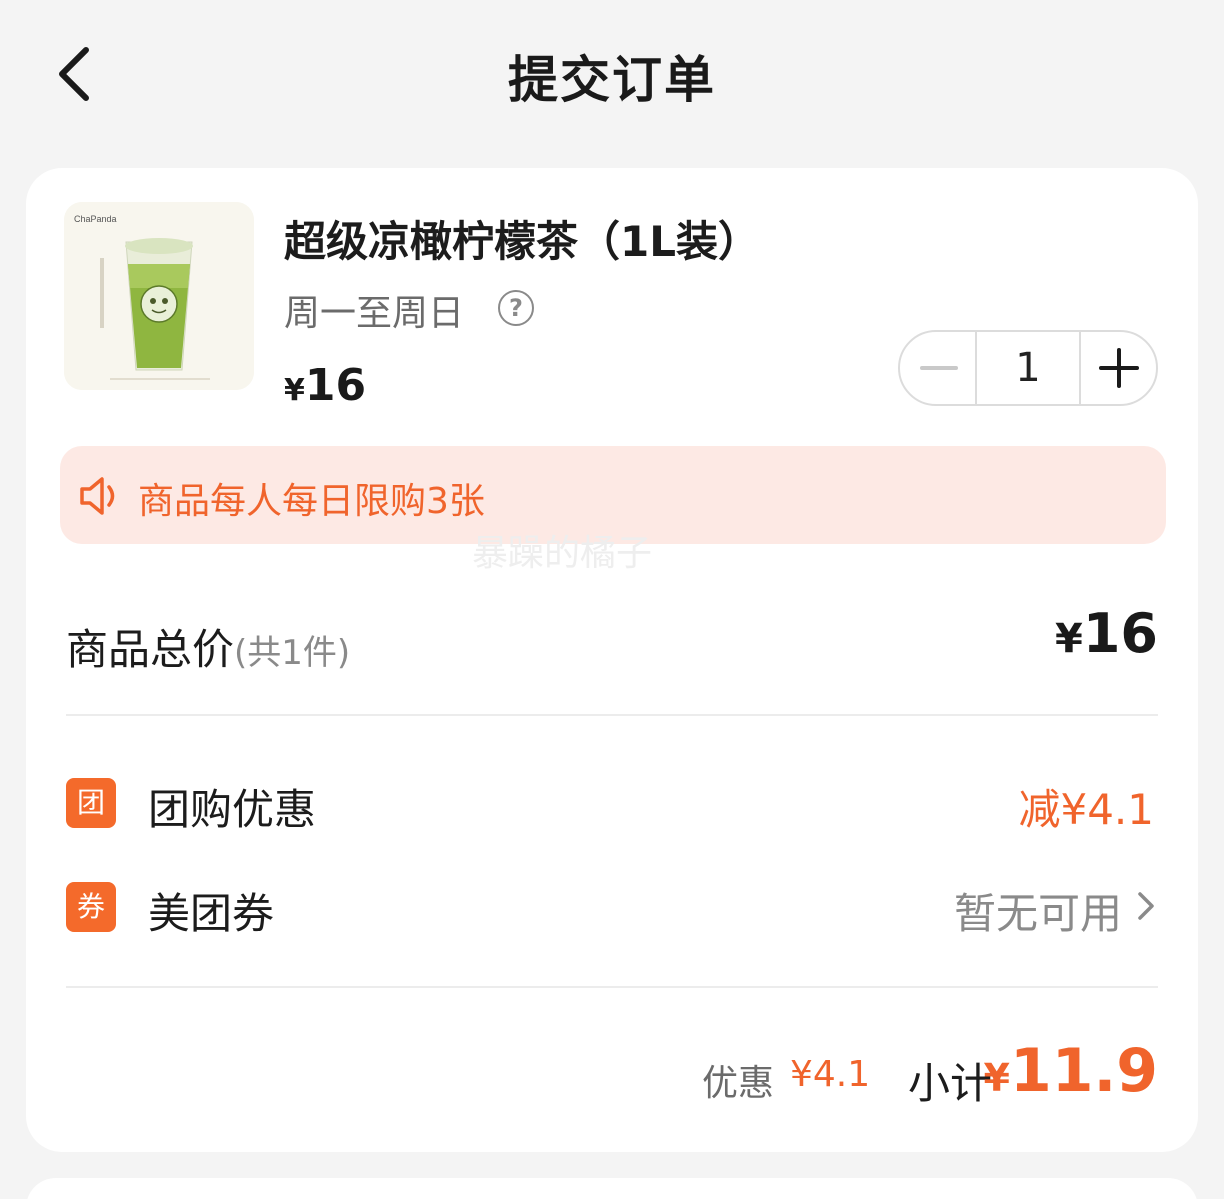  Describe the element at coordinates (100, 496) in the screenshot. I see `speaker-icon` at that location.